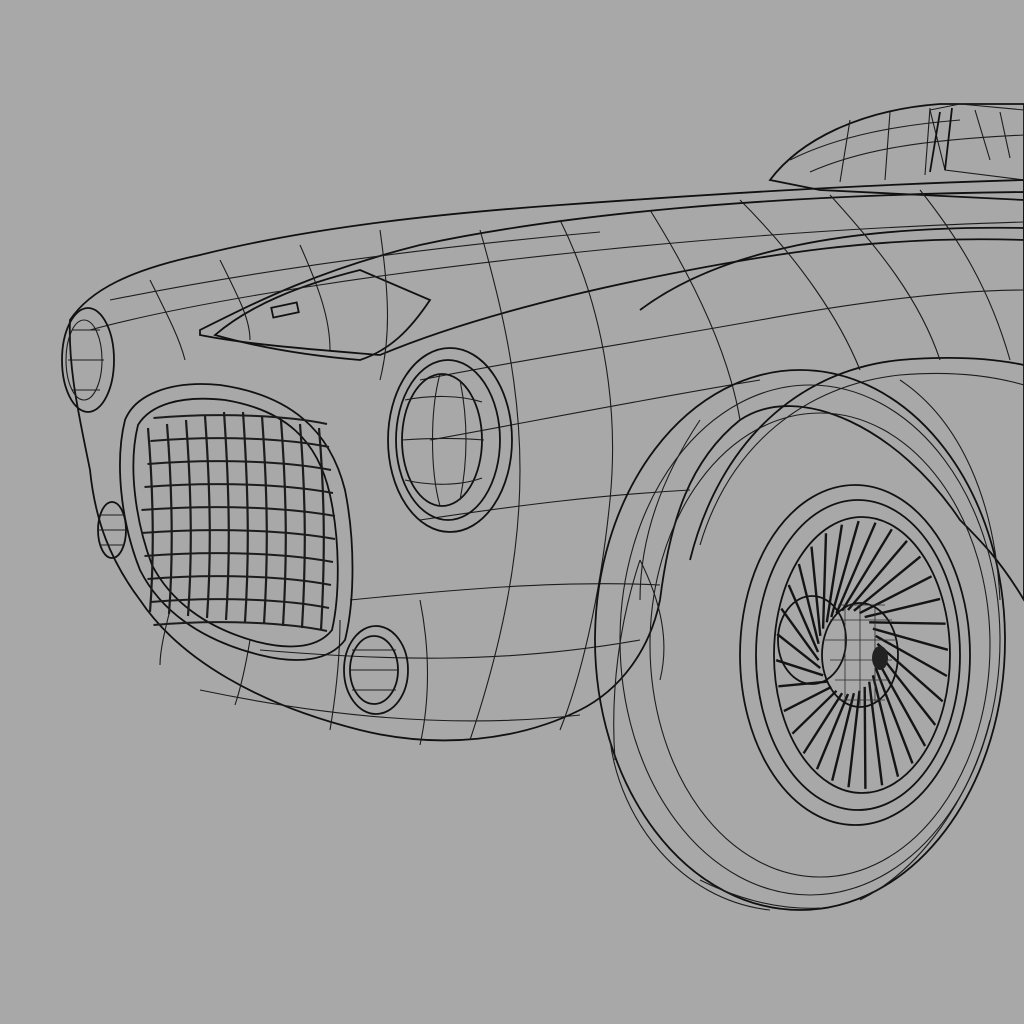  Describe the element at coordinates (112, 530) in the screenshot. I see `left-fog-light` at that location.